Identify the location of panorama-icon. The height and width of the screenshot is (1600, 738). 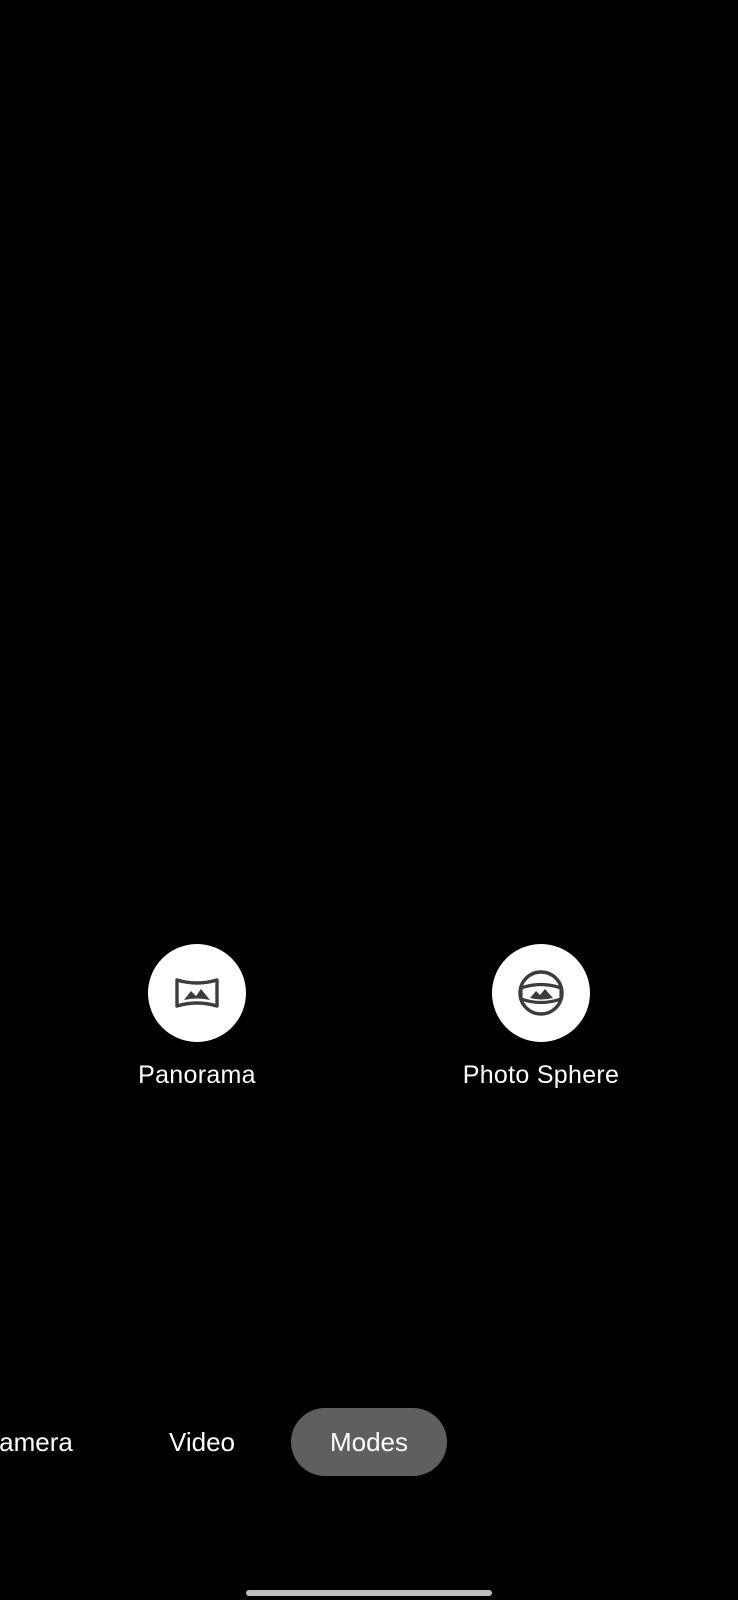
(197, 993).